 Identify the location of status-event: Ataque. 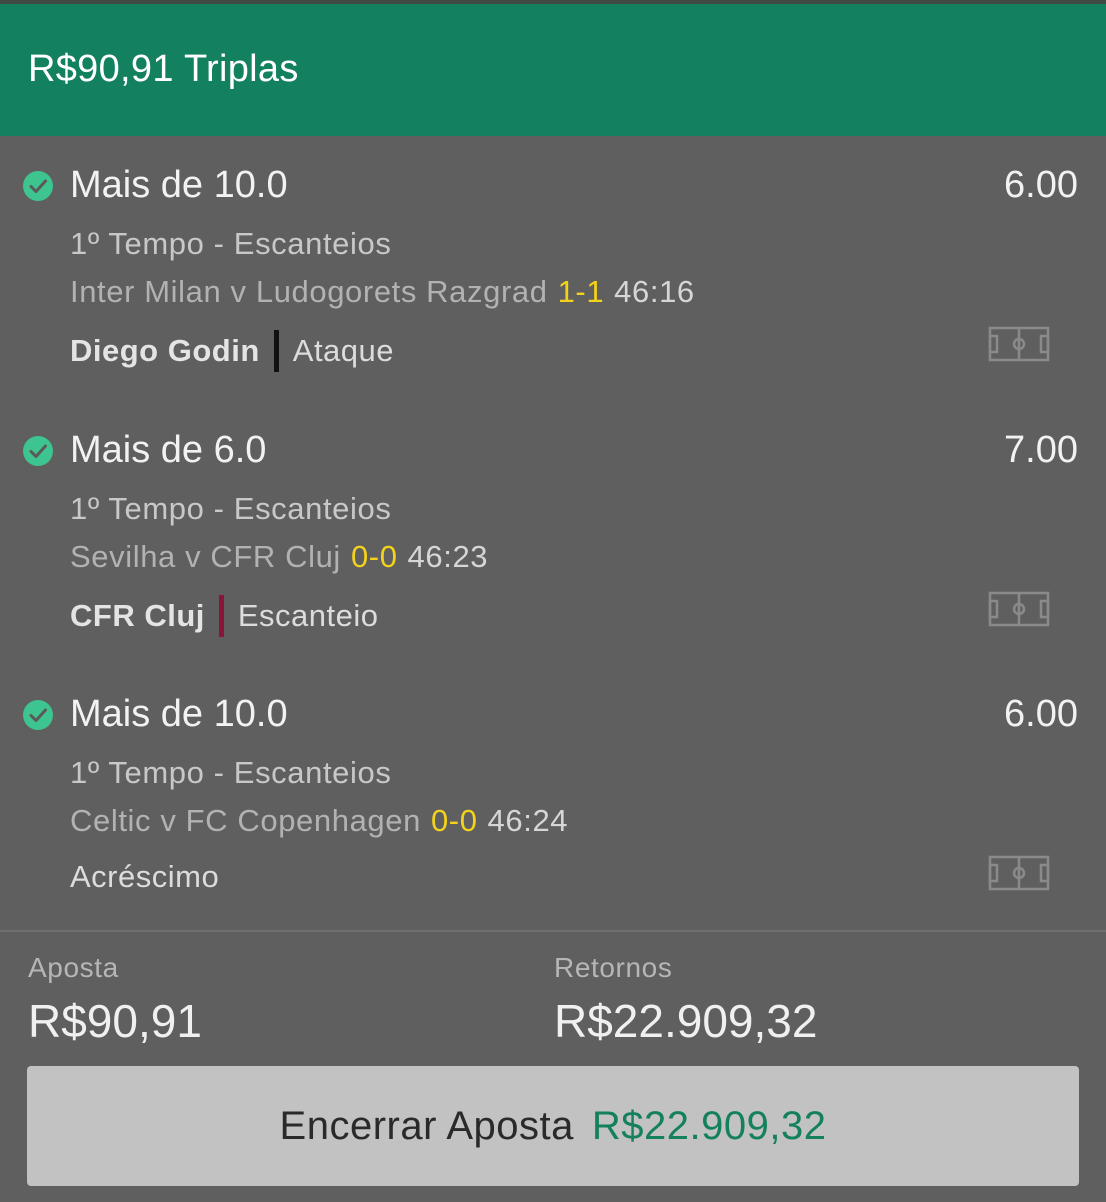
(343, 350).